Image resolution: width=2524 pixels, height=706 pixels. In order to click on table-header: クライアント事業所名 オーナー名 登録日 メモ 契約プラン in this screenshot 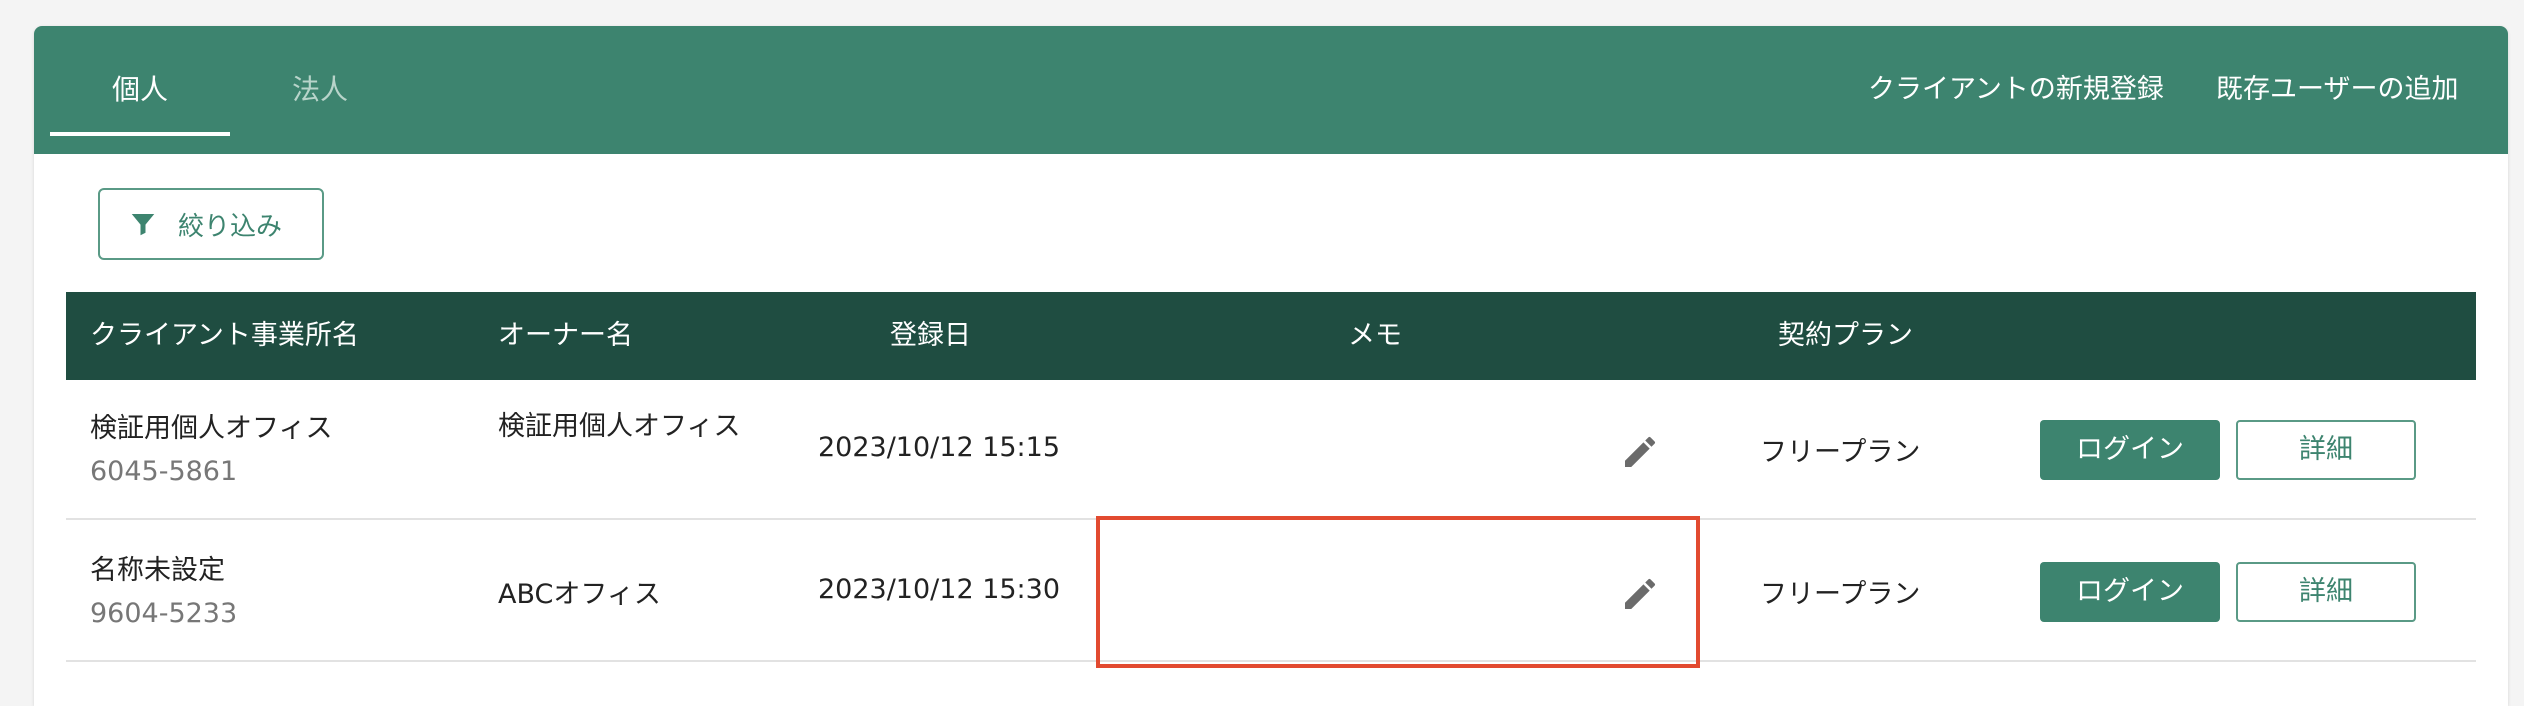, I will do `click(1271, 336)`.